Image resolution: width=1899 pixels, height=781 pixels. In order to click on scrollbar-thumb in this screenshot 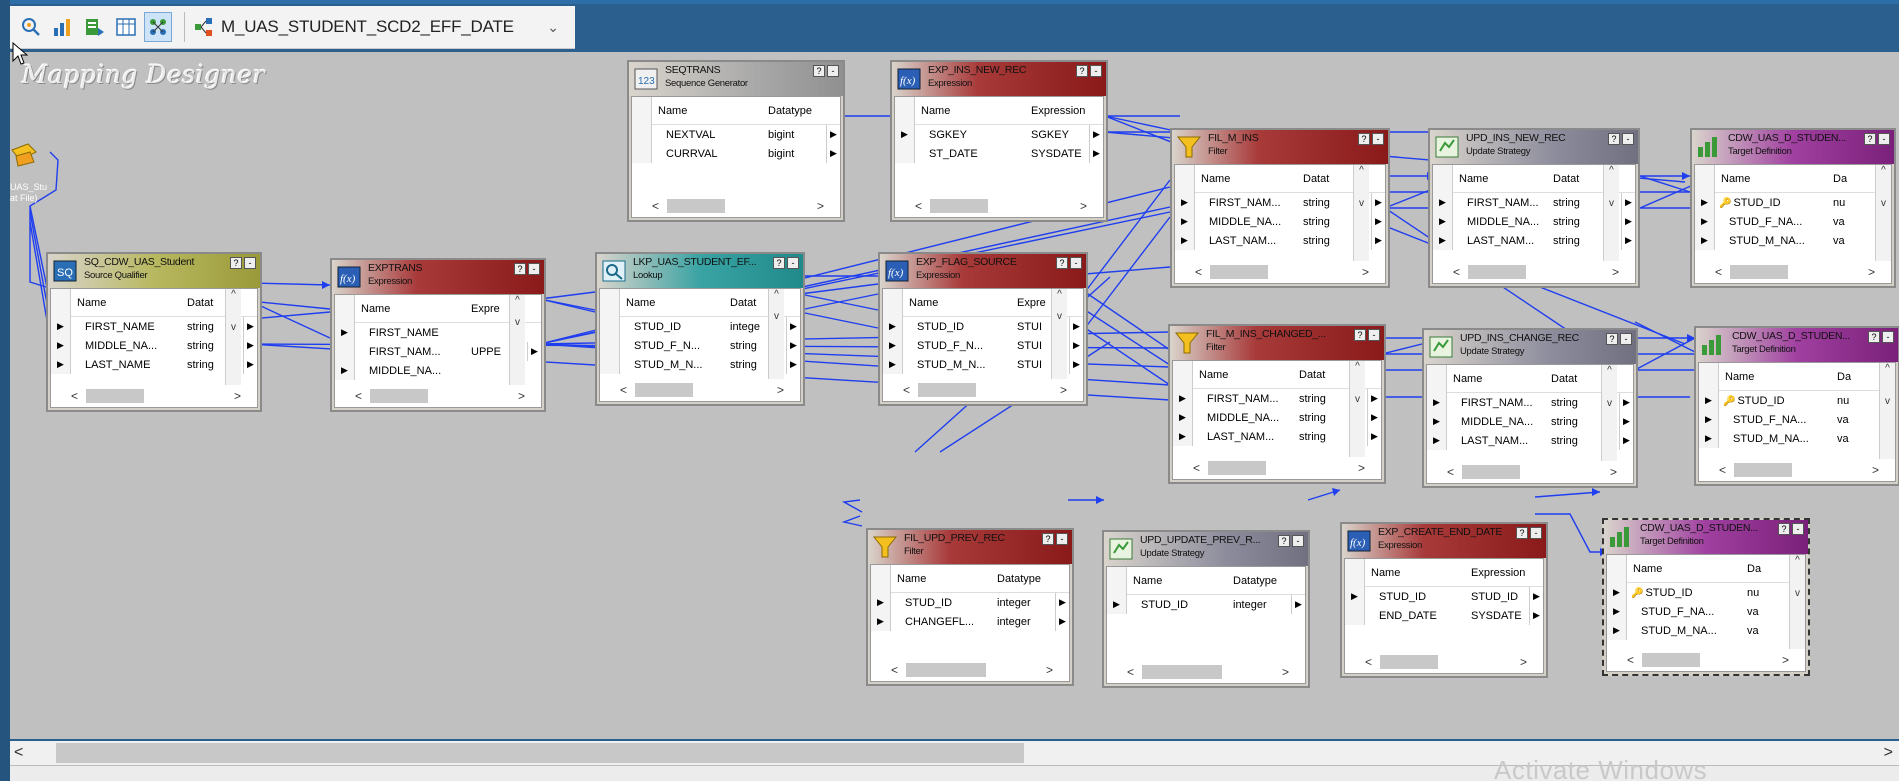, I will do `click(540, 753)`.